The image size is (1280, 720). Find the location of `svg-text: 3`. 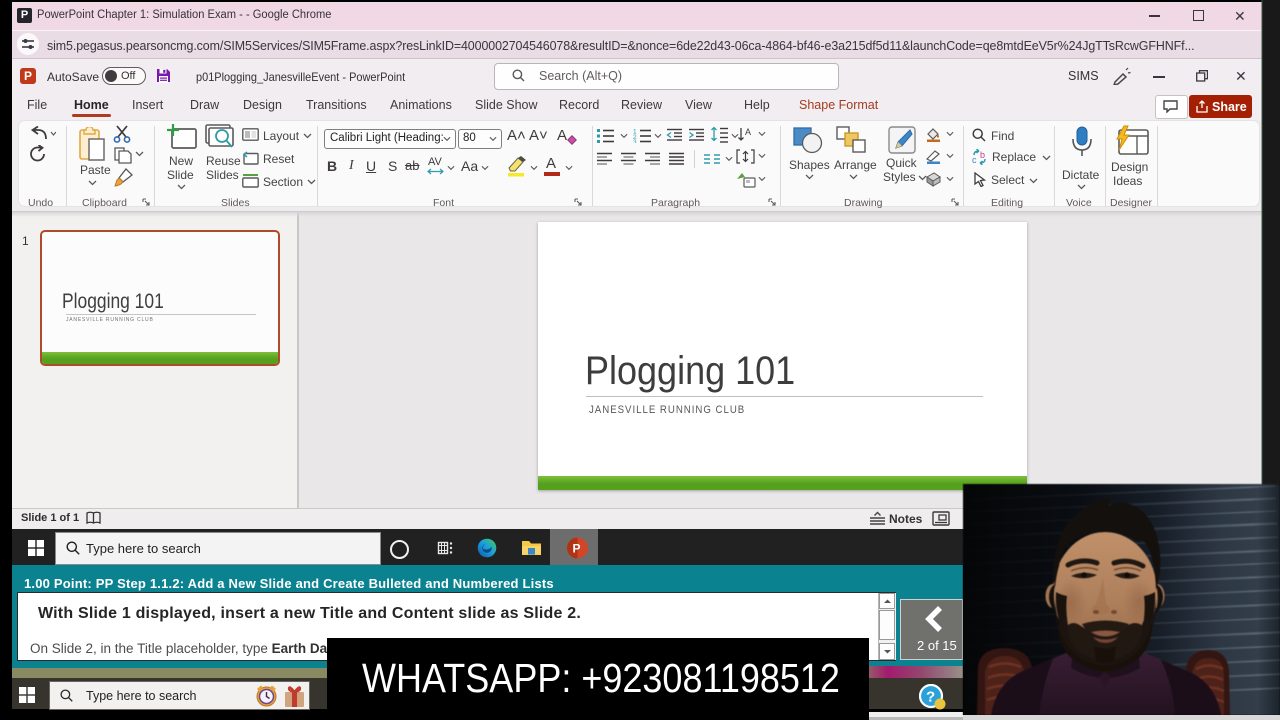

svg-text: 3 is located at coordinates (635, 141).